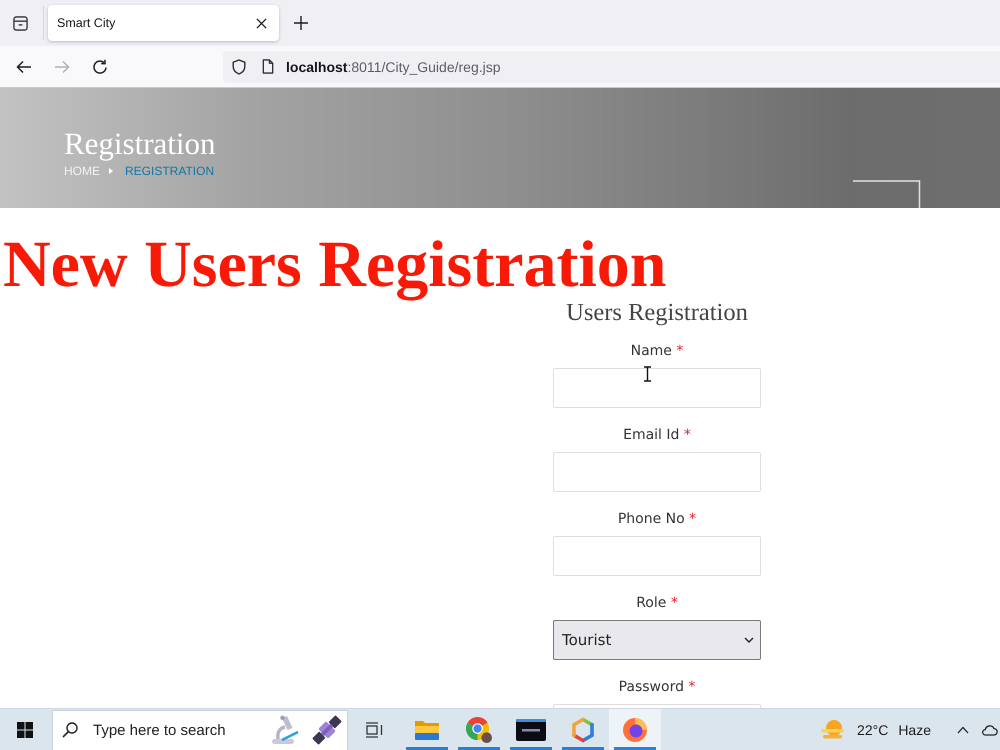 The height and width of the screenshot is (750, 1000). I want to click on shield-icon, so click(239, 66).